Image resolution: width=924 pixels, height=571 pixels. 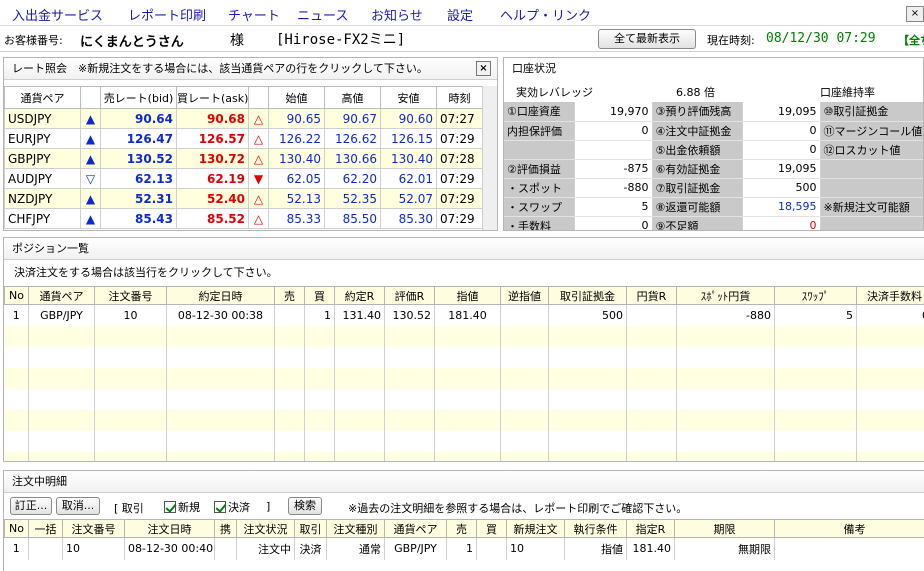 What do you see at coordinates (460, 14) in the screenshot?
I see `menu-settings: 設定` at bounding box center [460, 14].